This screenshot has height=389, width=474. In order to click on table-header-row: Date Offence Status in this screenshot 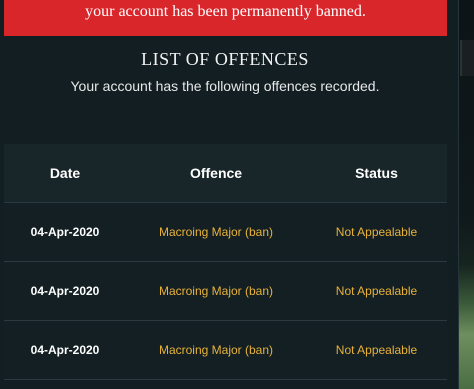, I will do `click(225, 173)`.